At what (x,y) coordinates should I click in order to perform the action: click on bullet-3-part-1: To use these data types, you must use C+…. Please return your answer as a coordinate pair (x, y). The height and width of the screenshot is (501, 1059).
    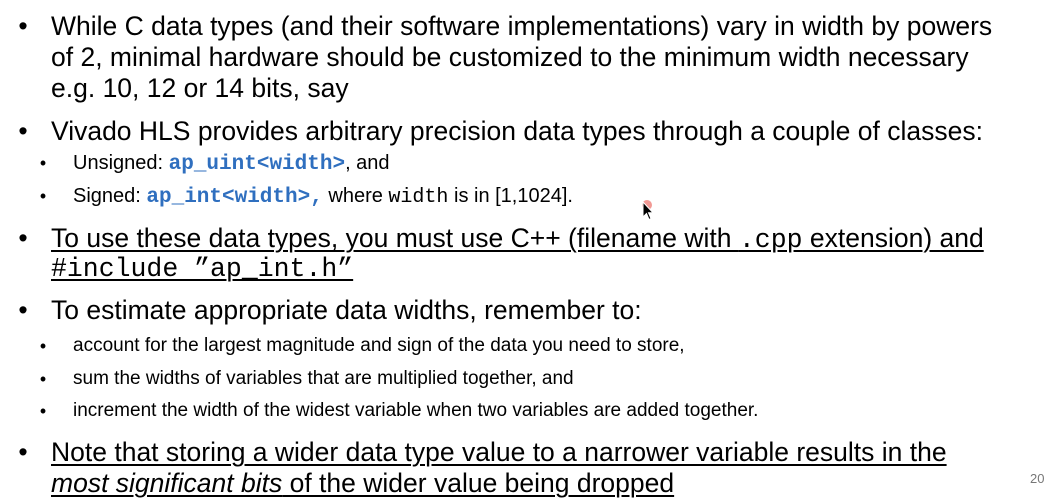
    Looking at the image, I should click on (395, 238).